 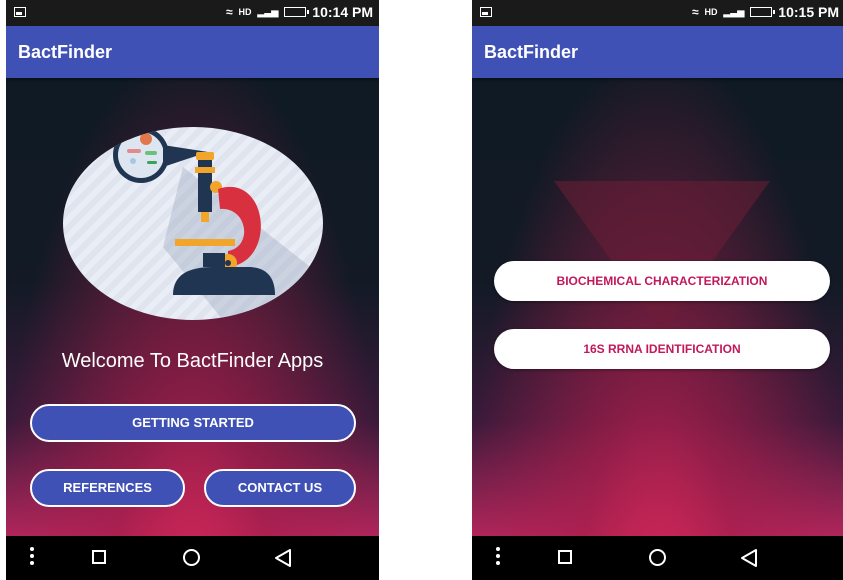 What do you see at coordinates (192, 361) in the screenshot?
I see `welcome-heading: Welcome To BactFinder Apps` at bounding box center [192, 361].